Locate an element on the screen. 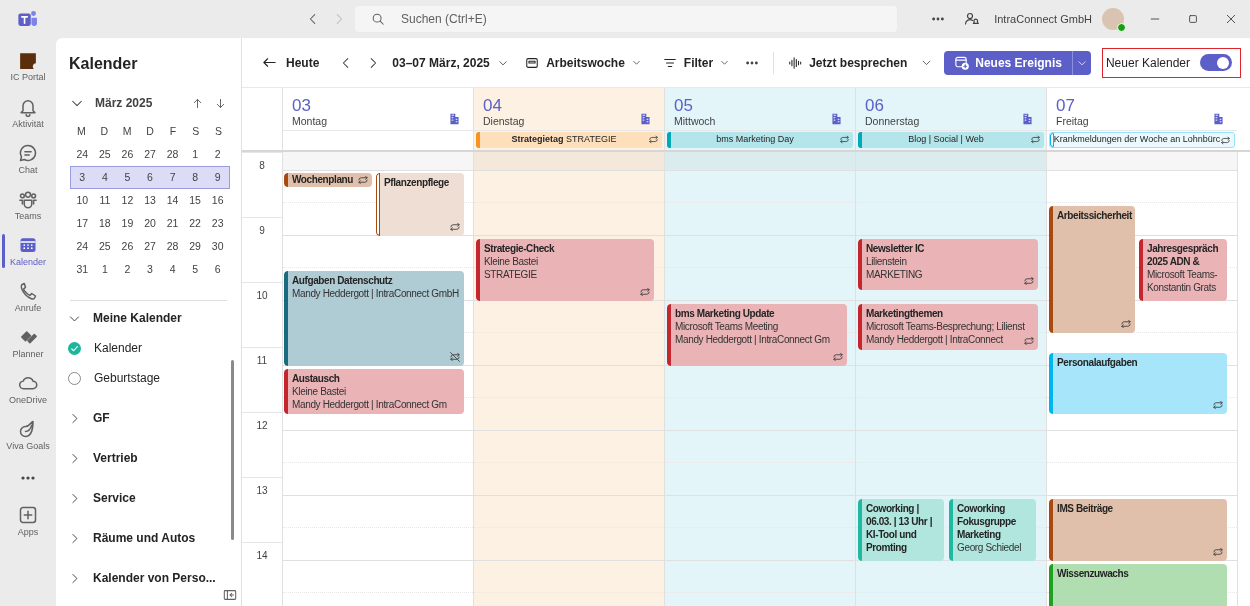 The height and width of the screenshot is (606, 1250). collapse-panel-button is located at coordinates (230, 595).